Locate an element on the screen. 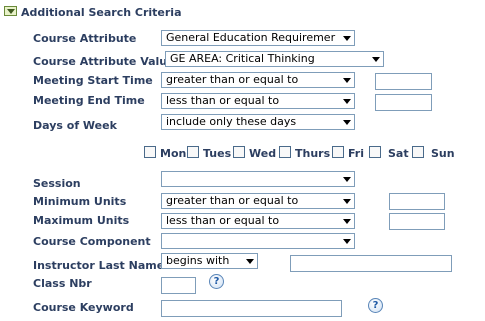 The image size is (485, 321). day-label-tues: Tues is located at coordinates (217, 153).